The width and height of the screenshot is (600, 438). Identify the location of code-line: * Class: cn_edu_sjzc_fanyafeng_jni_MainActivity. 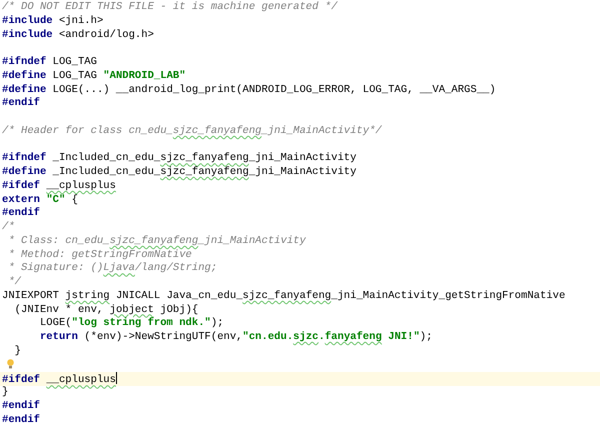
(156, 240).